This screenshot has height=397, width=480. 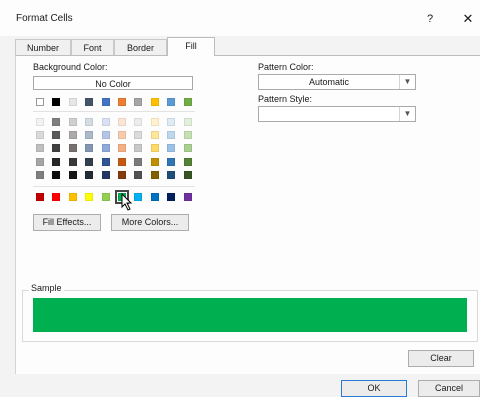 What do you see at coordinates (285, 99) in the screenshot?
I see `pattern-style-label: Pattern Style:` at bounding box center [285, 99].